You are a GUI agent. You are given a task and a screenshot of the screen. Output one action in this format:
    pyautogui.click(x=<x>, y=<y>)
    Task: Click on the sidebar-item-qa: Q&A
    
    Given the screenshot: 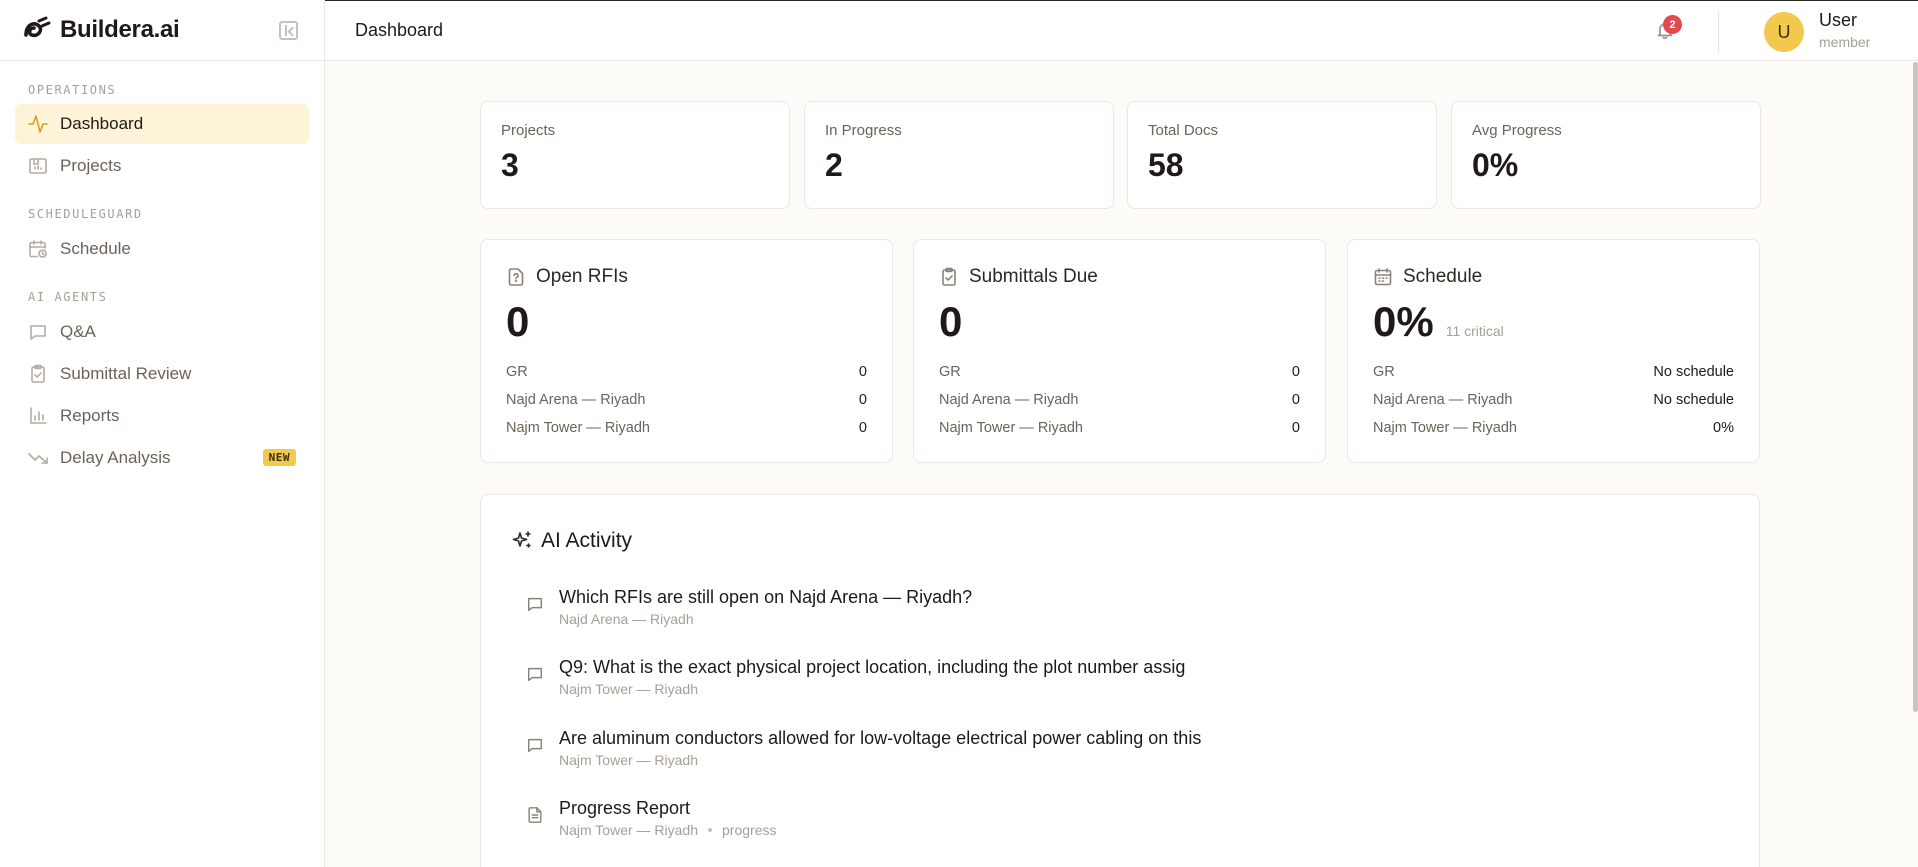 What is the action you would take?
    pyautogui.click(x=162, y=332)
    